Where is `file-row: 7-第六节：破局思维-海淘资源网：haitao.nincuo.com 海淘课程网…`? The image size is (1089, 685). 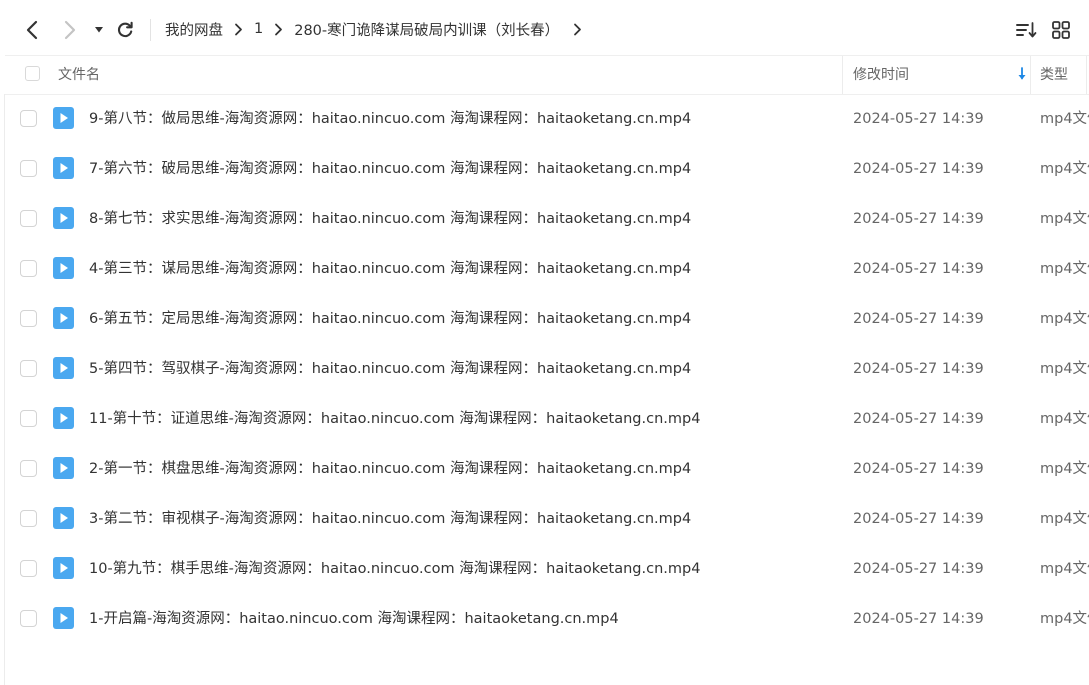 file-row: 7-第六节：破局思维-海淘资源网：haitao.nincuo.com 海淘课程网… is located at coordinates (547, 169).